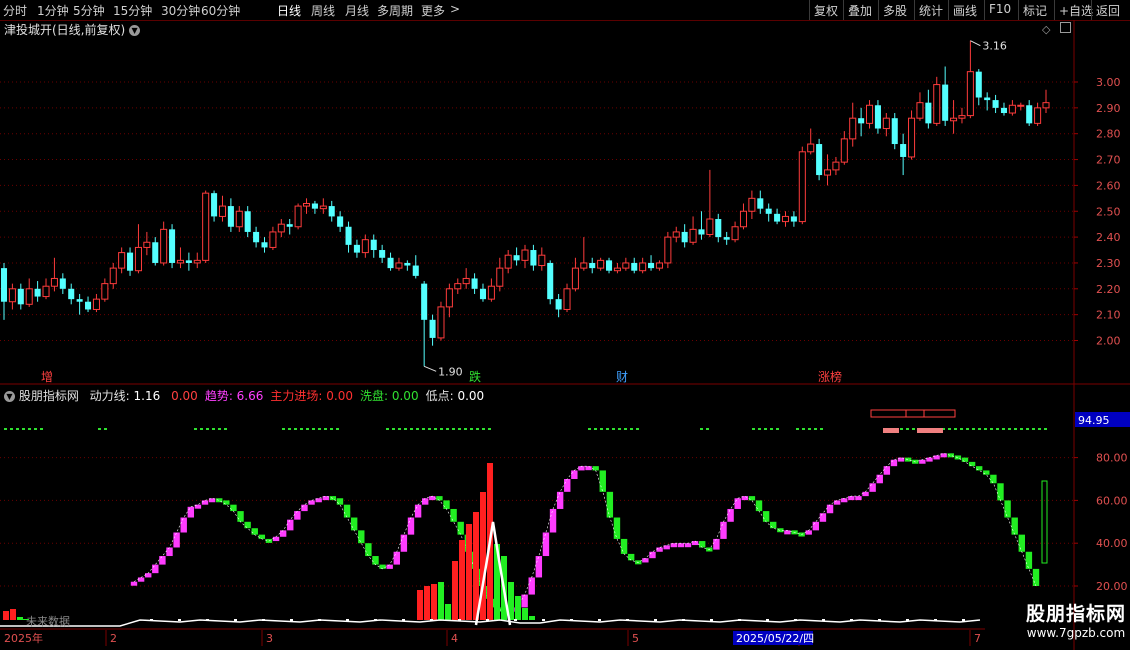 This screenshot has width=1130, height=650. Describe the element at coordinates (1076, 633) in the screenshot. I see `watermark-url: www.7gpzb.com` at that location.